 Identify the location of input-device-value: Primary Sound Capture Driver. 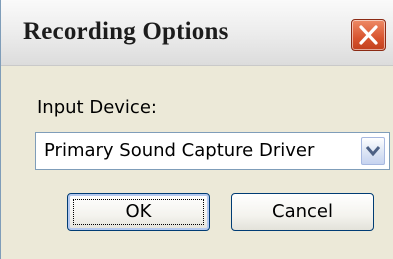
(179, 150).